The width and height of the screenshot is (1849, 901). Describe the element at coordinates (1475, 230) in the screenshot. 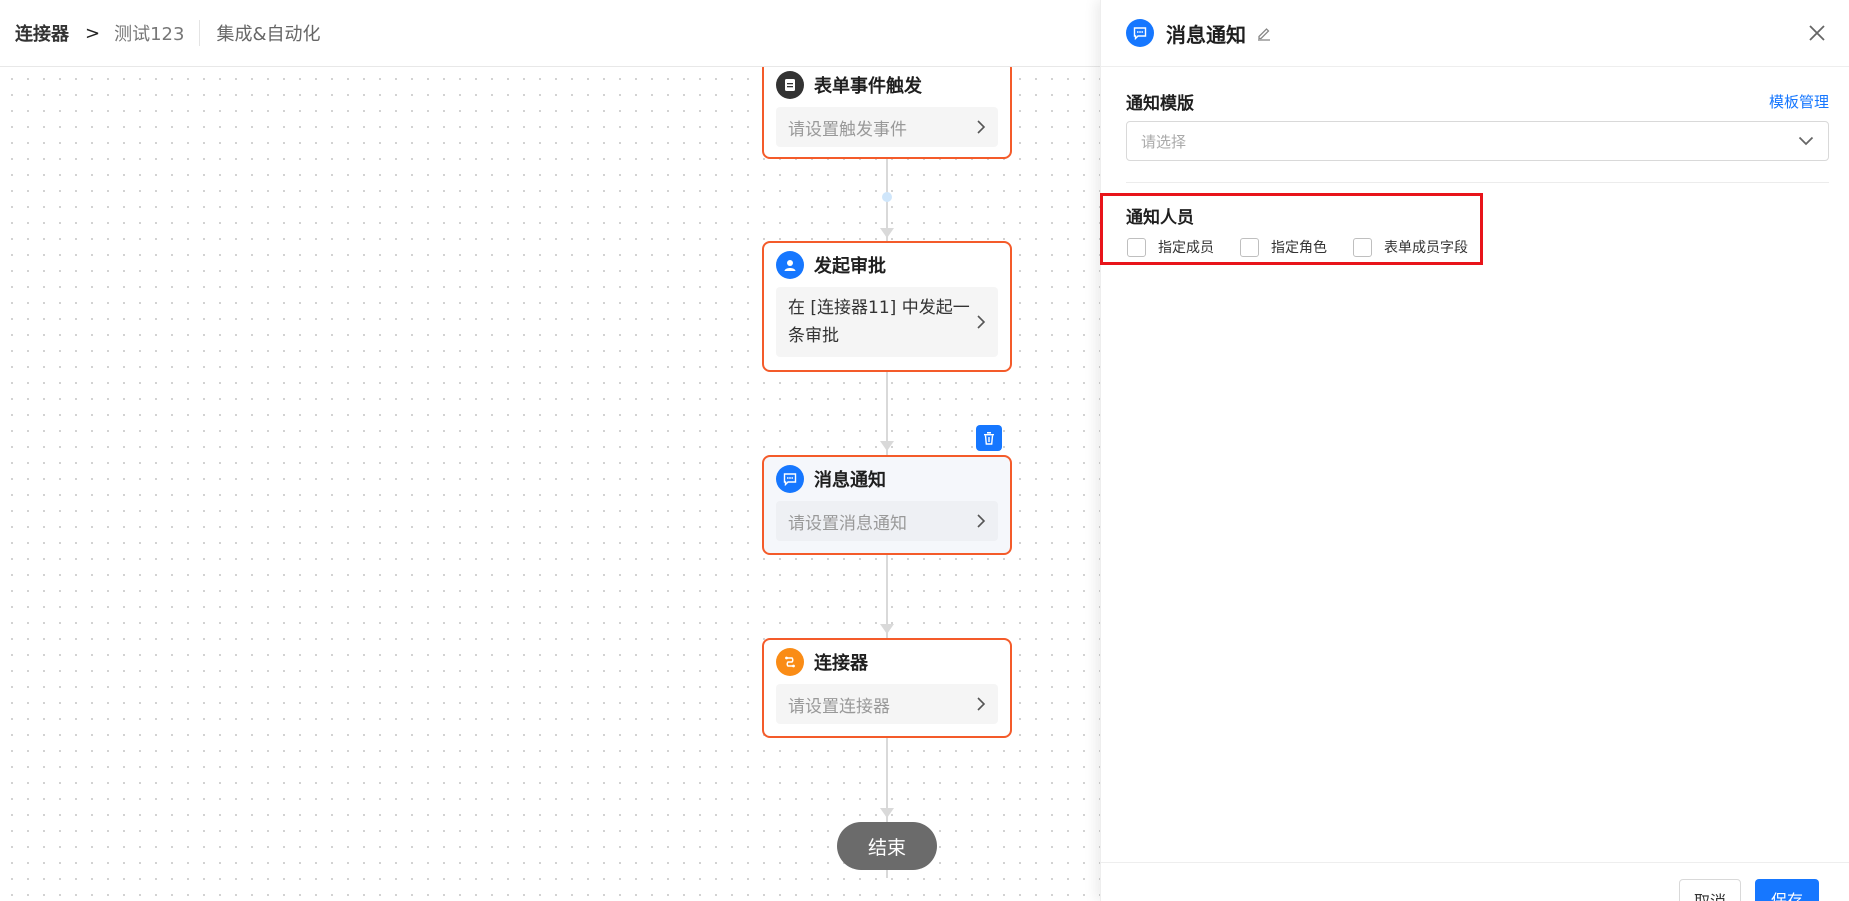

I see `recipients-section: 通知人员 指定成员 指定角色 表单成员字段` at that location.